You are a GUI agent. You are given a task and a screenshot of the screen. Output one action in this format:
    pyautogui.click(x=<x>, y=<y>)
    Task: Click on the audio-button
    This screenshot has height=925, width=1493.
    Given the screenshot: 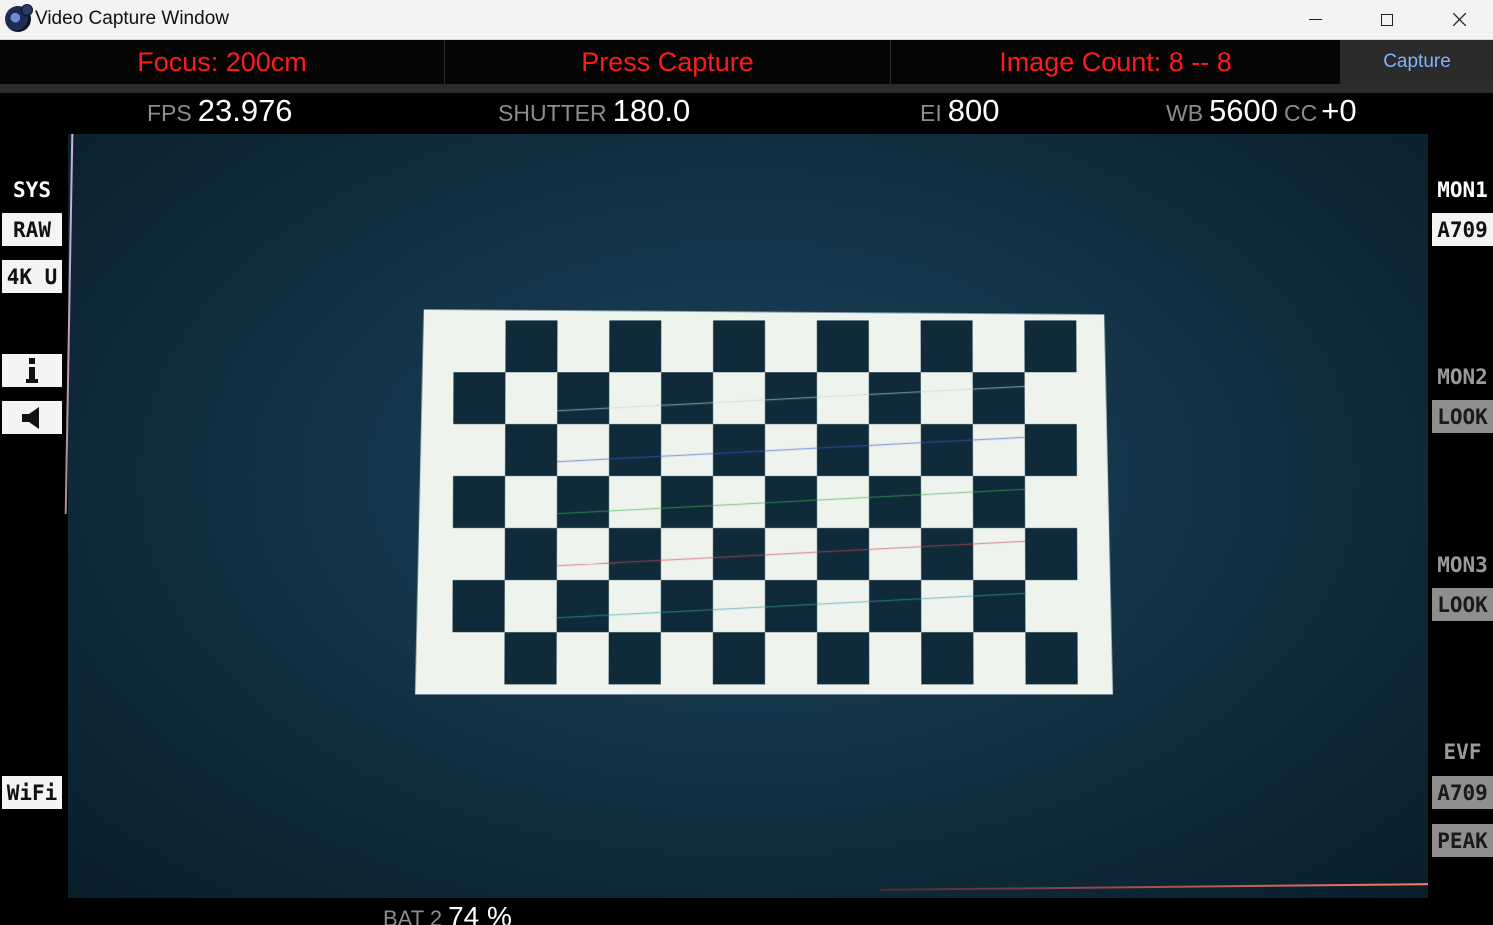 What is the action you would take?
    pyautogui.click(x=32, y=417)
    